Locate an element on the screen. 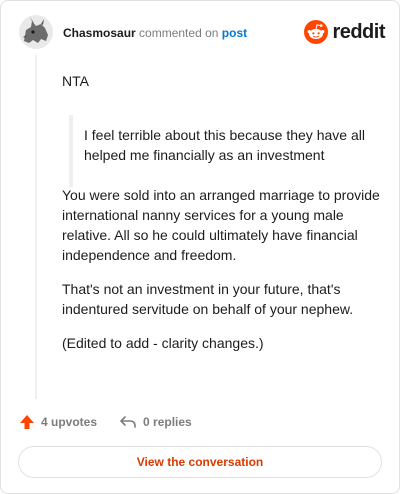  upvote-button: 4 upvotes is located at coordinates (58, 422).